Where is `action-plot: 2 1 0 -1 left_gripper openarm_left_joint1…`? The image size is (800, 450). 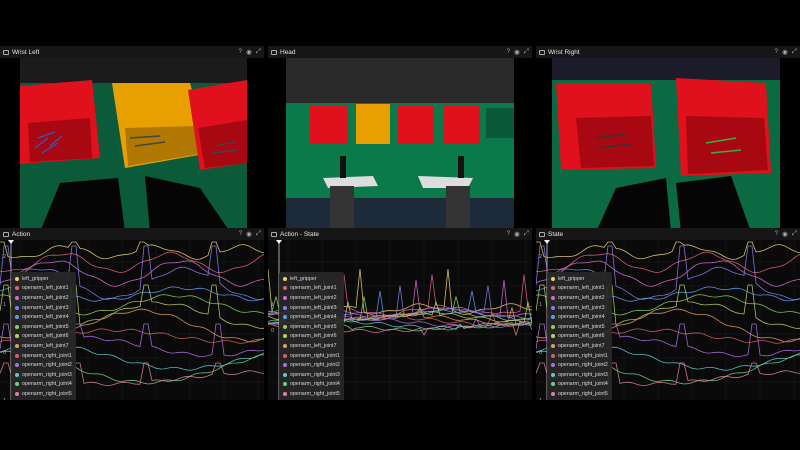
action-plot: 2 1 0 -1 left_gripper openarm_left_joint1… is located at coordinates (132, 320).